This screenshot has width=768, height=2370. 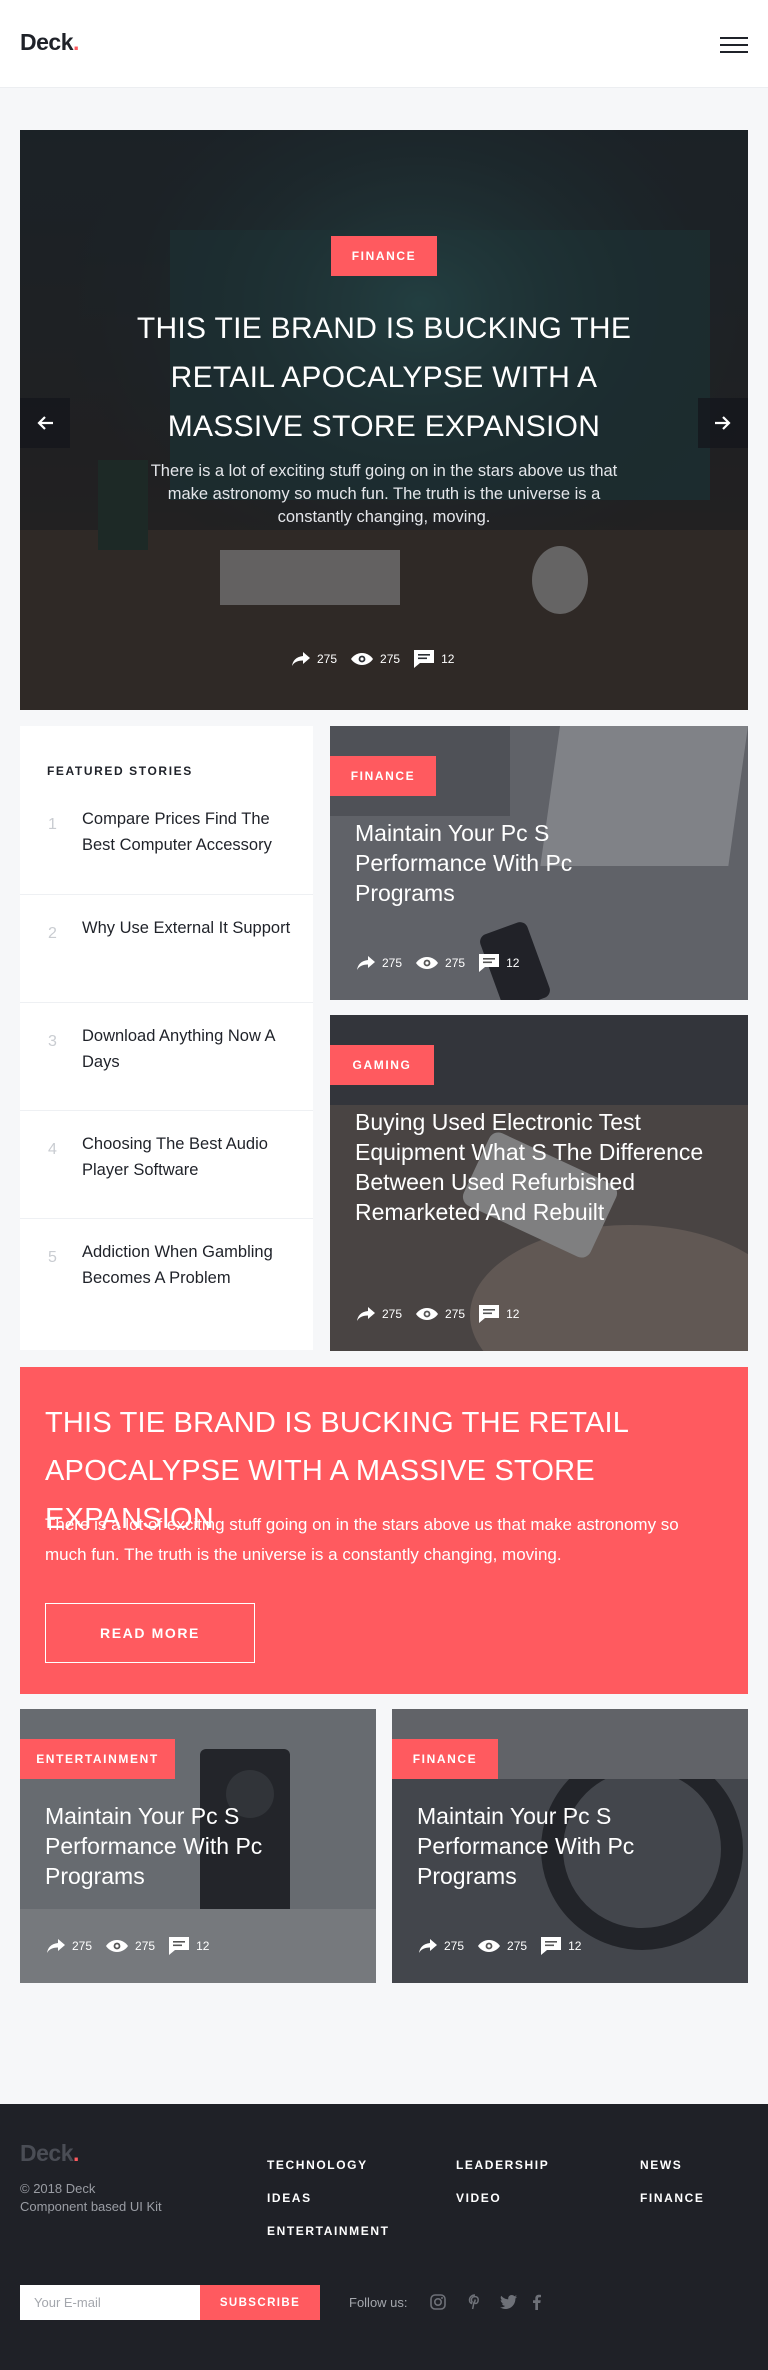 What do you see at coordinates (91, 2206) in the screenshot?
I see `footer-tagline: Component based UI Kit` at bounding box center [91, 2206].